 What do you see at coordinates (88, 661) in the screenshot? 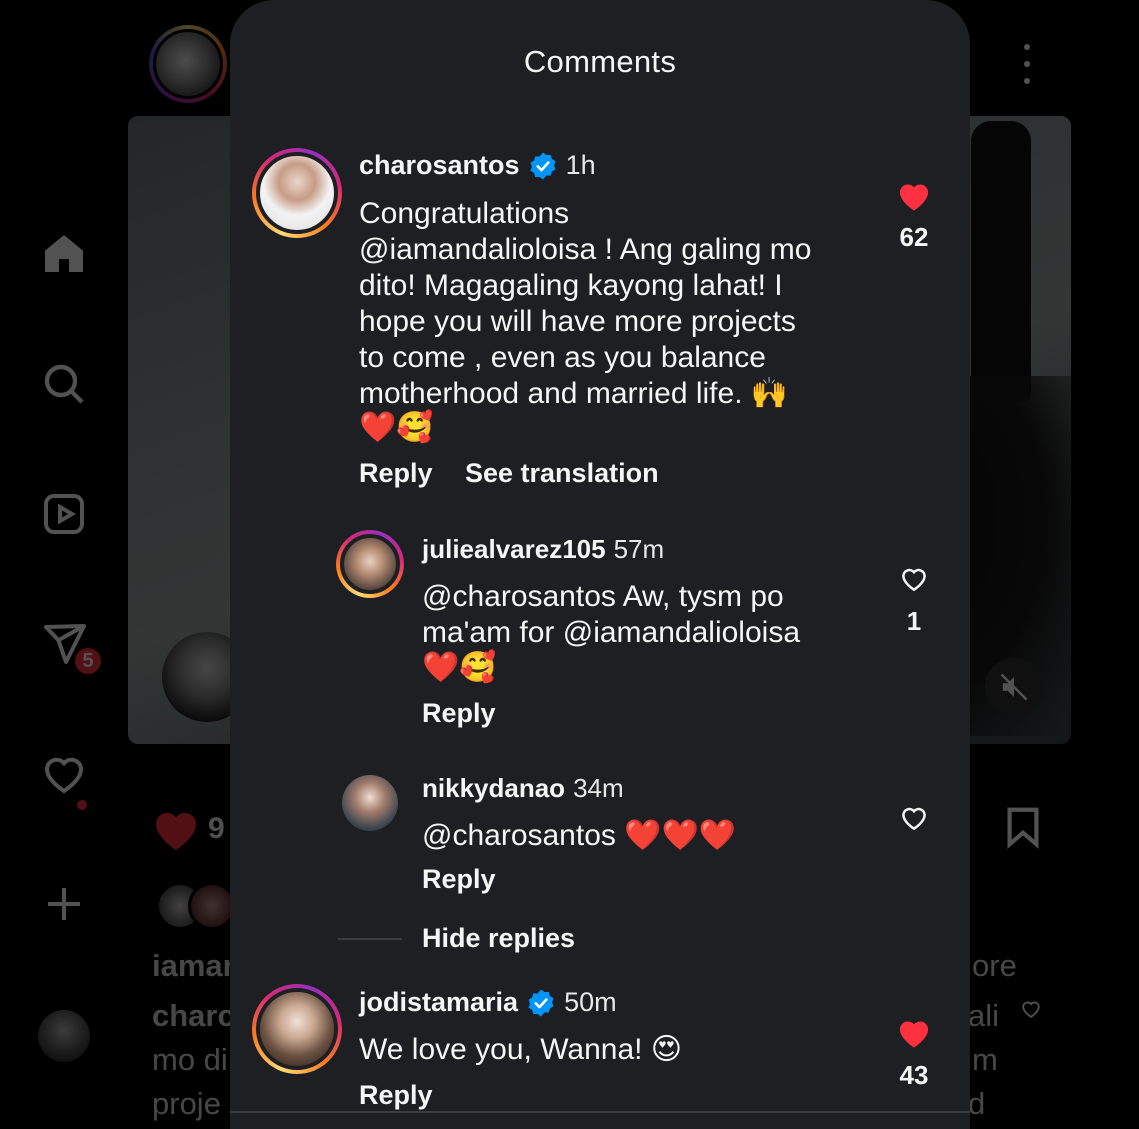
I see `messages-badge: 5` at bounding box center [88, 661].